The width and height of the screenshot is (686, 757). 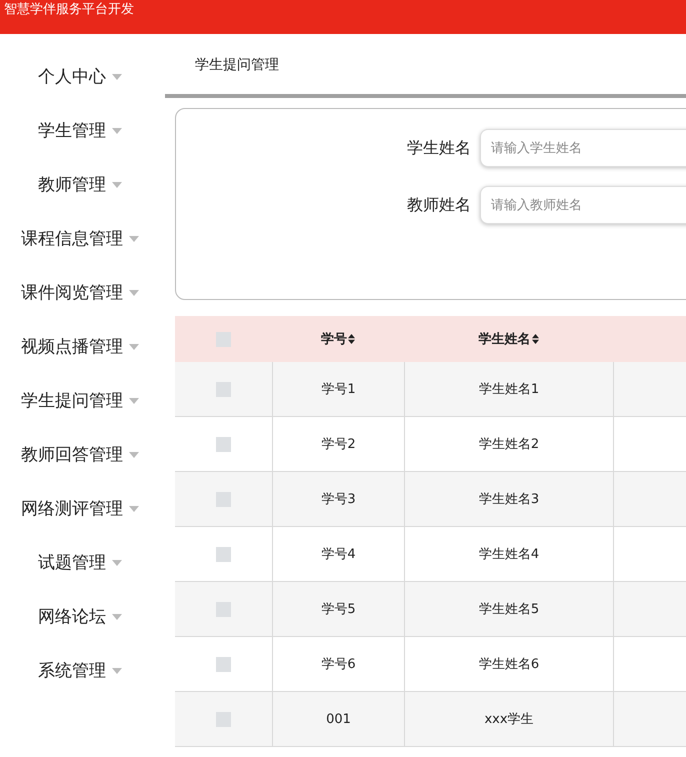 I want to click on input-field: 请输入学生姓名, so click(x=583, y=148).